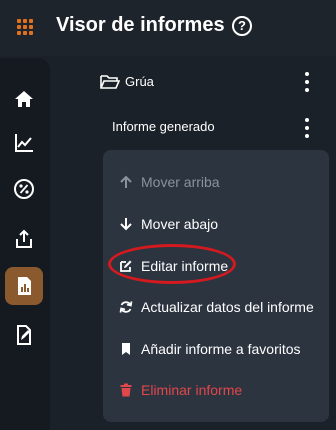 The width and height of the screenshot is (336, 430). I want to click on sidebar-item-reports, so click(24, 286).